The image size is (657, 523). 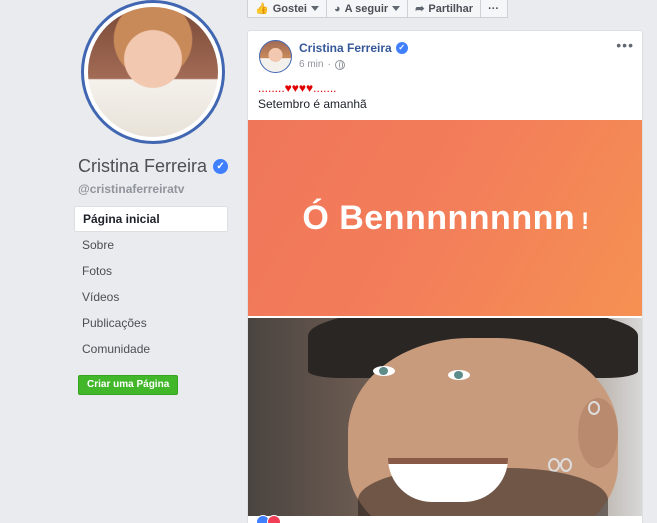 What do you see at coordinates (439, 217) in the screenshot?
I see `banner-text-main: Ó Bennnnnnnnn` at bounding box center [439, 217].